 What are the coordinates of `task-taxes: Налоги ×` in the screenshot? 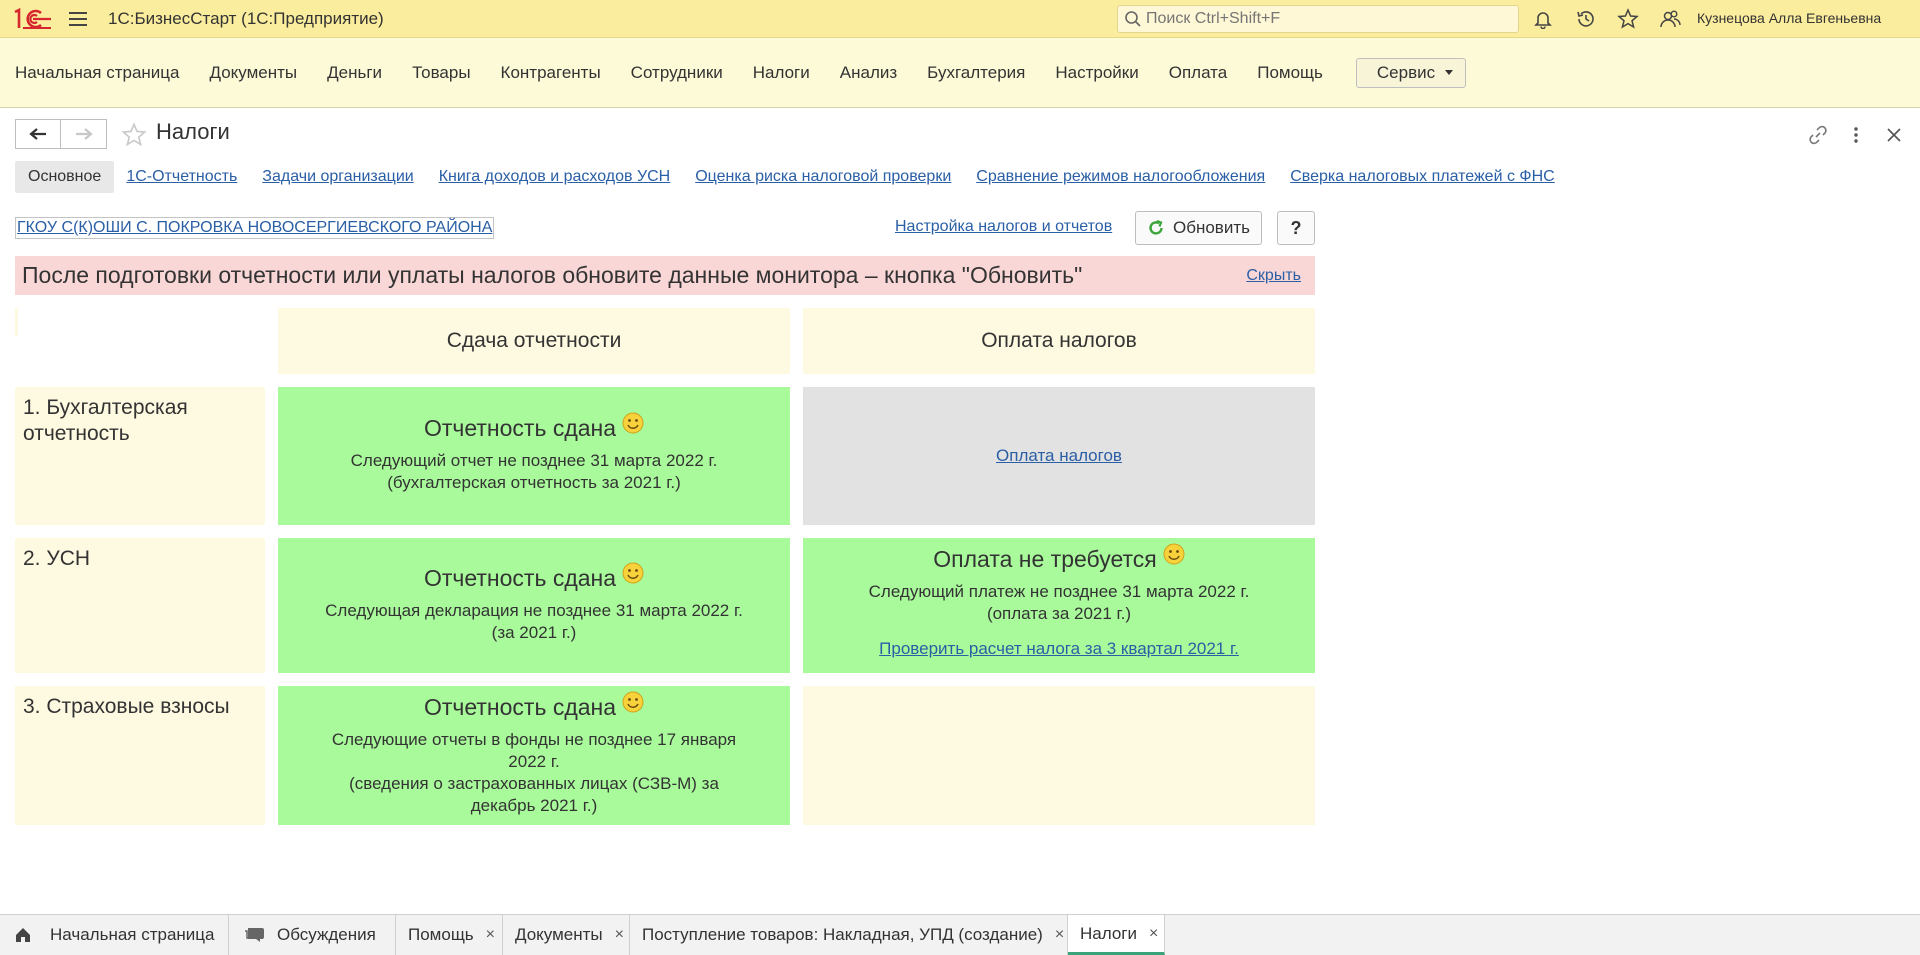 It's located at (1116, 935).